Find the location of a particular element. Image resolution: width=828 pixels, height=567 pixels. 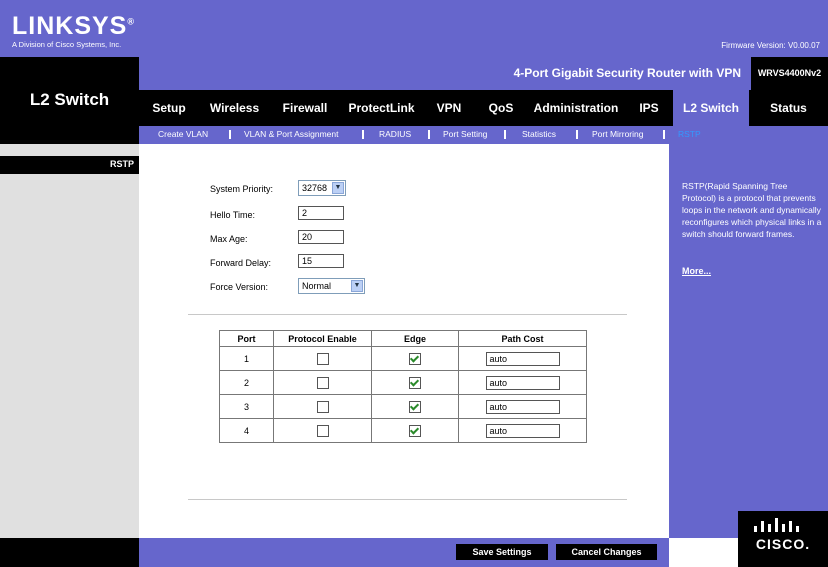

system-priority-select: 32768 ▼ is located at coordinates (322, 188).